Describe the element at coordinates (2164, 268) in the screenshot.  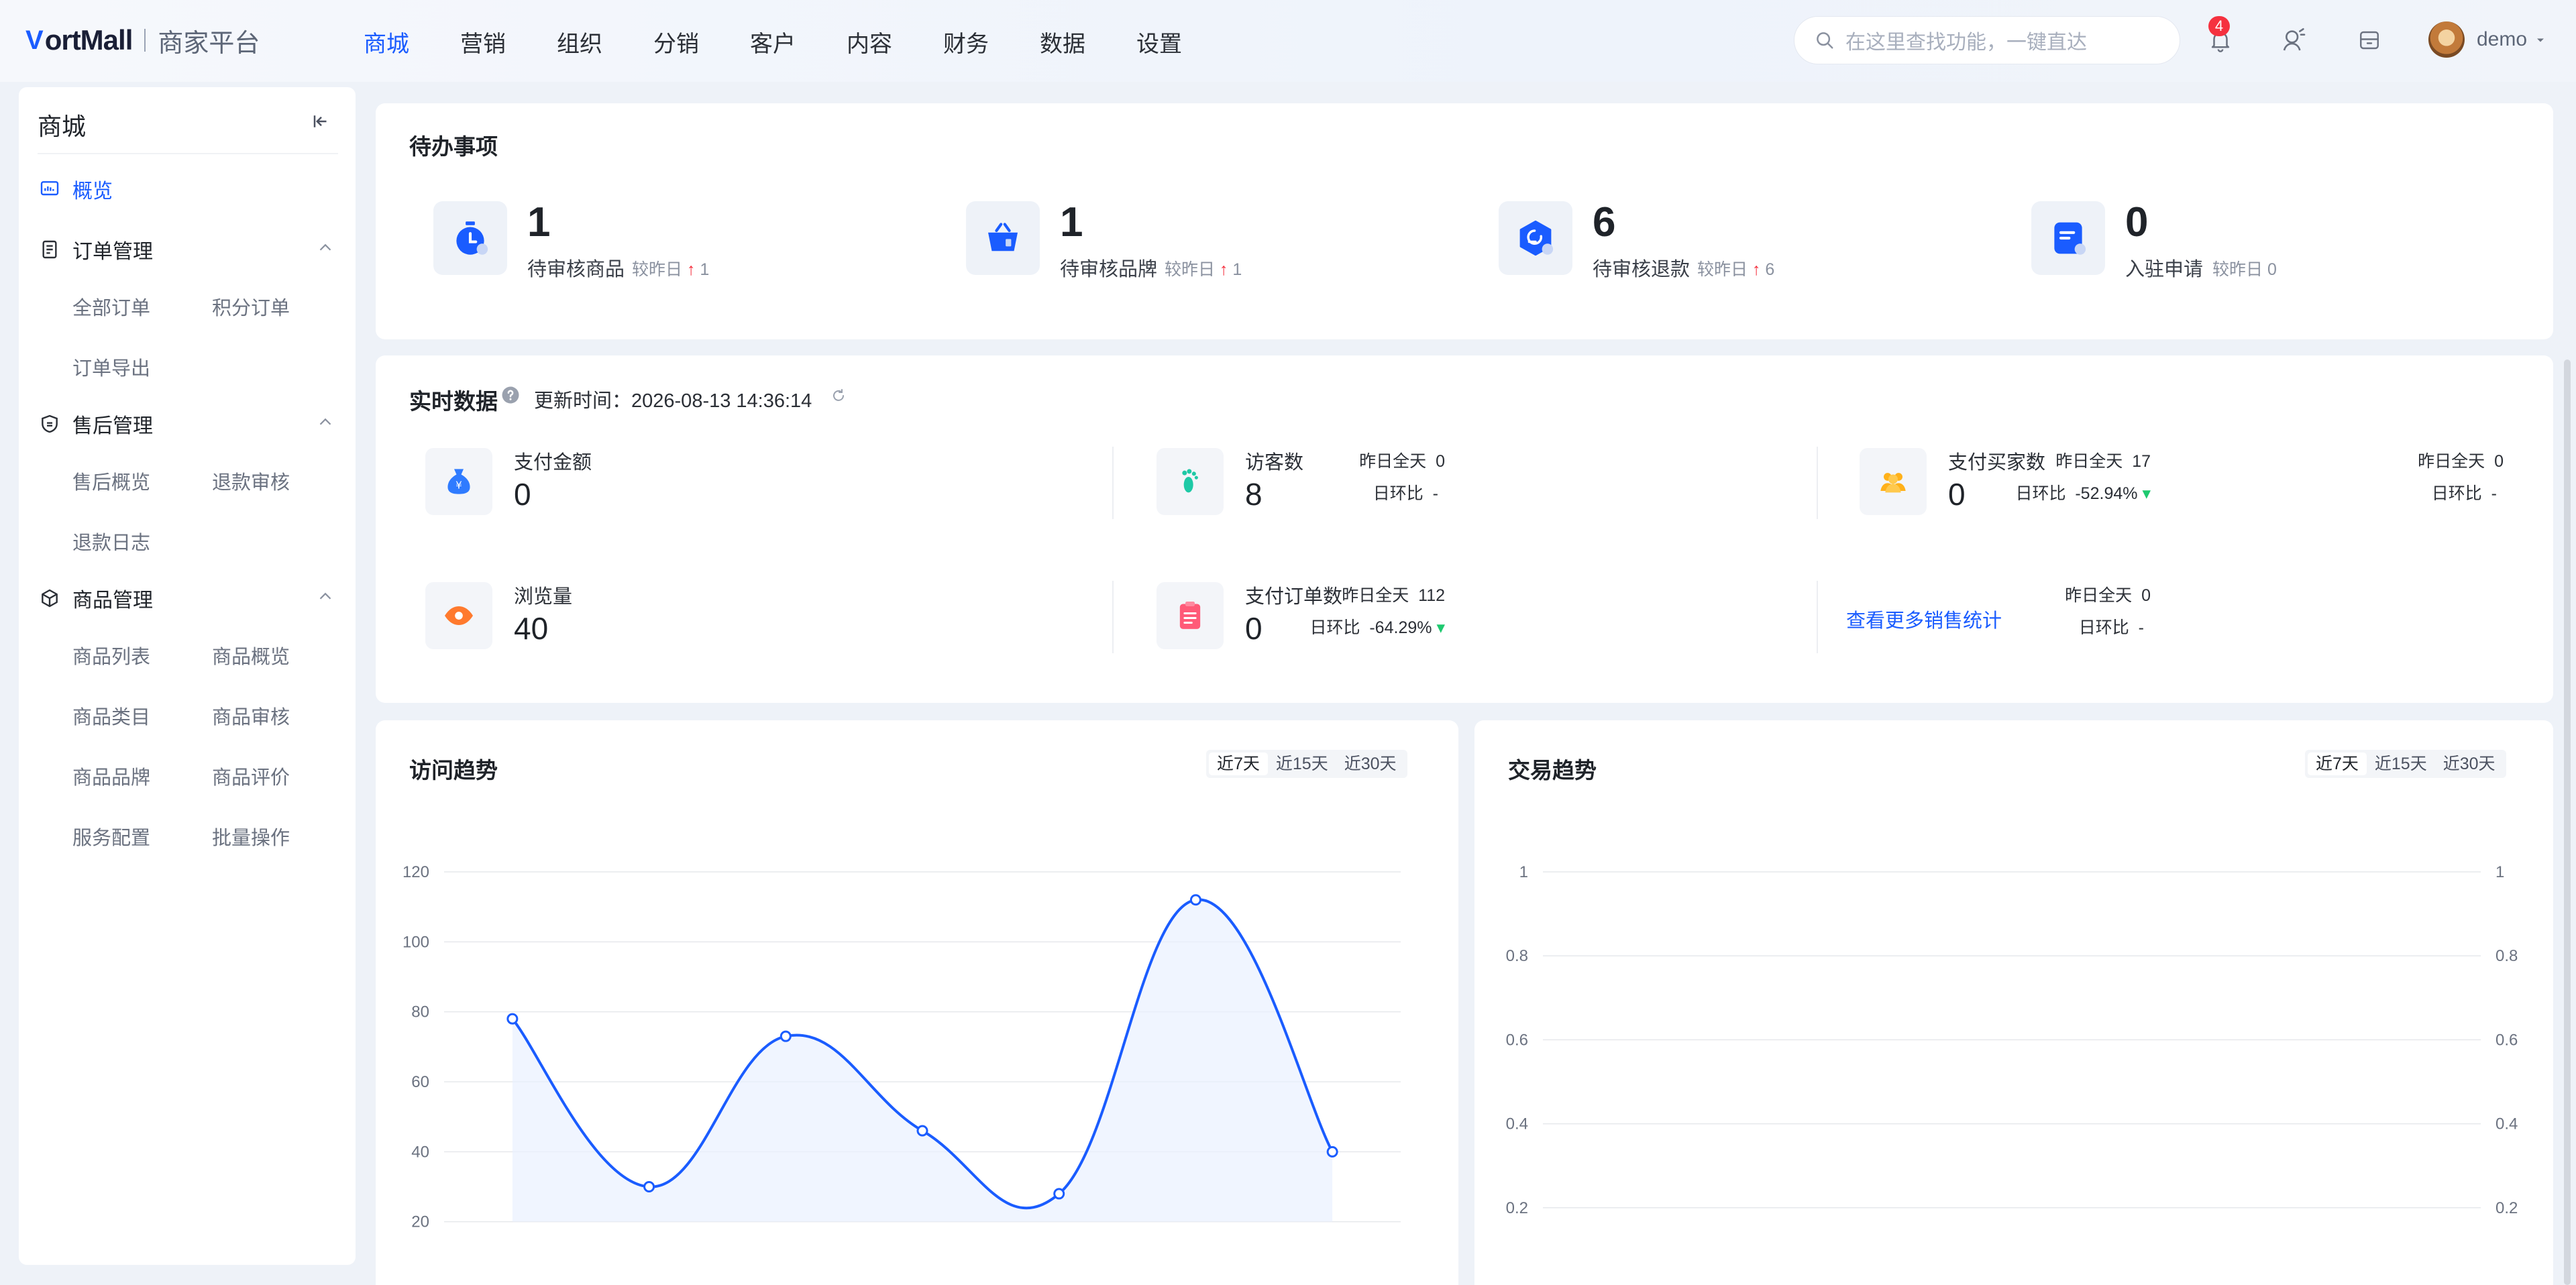
I see `todo-label: 入驻申请` at that location.